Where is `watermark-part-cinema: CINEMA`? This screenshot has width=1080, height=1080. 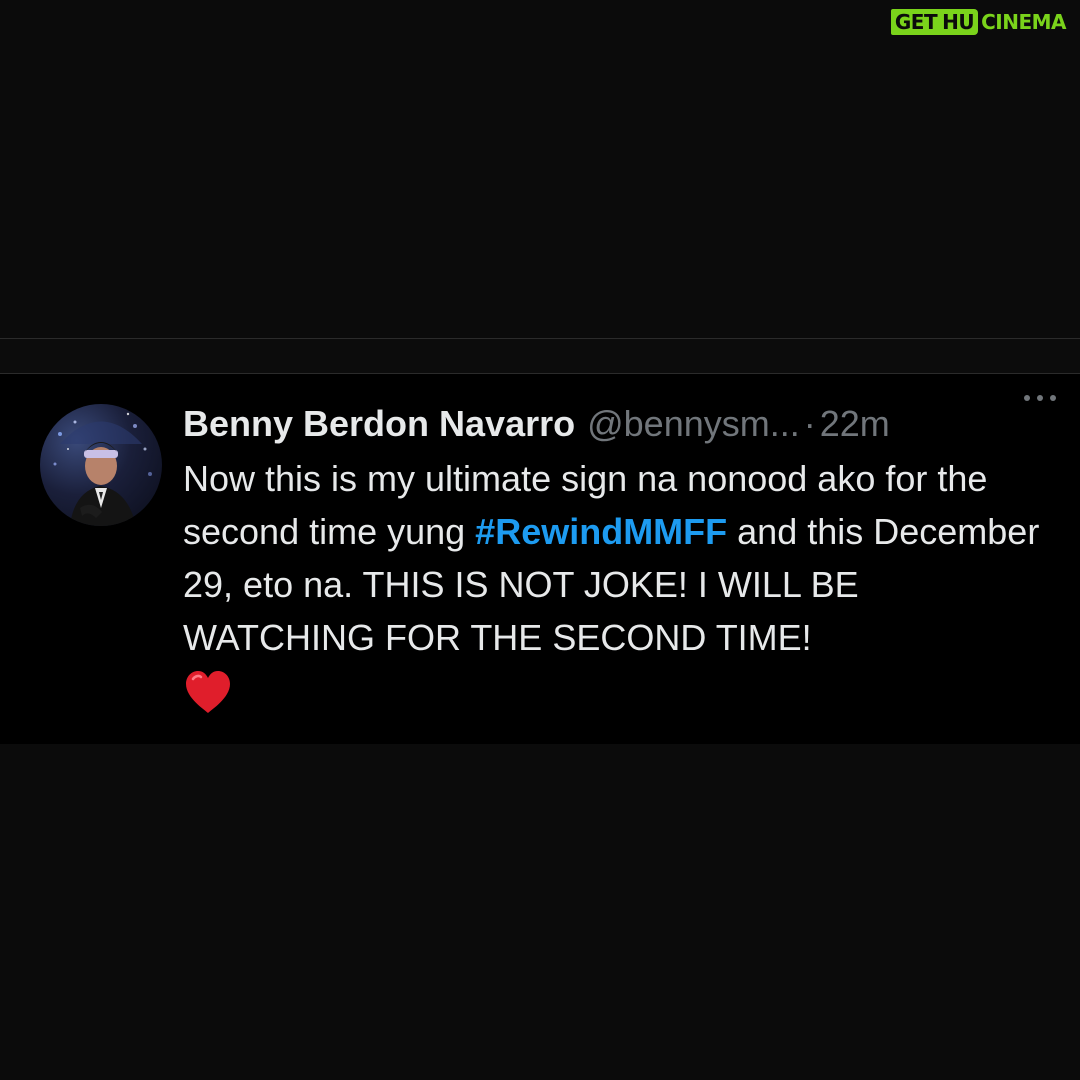 watermark-part-cinema: CINEMA is located at coordinates (1023, 22).